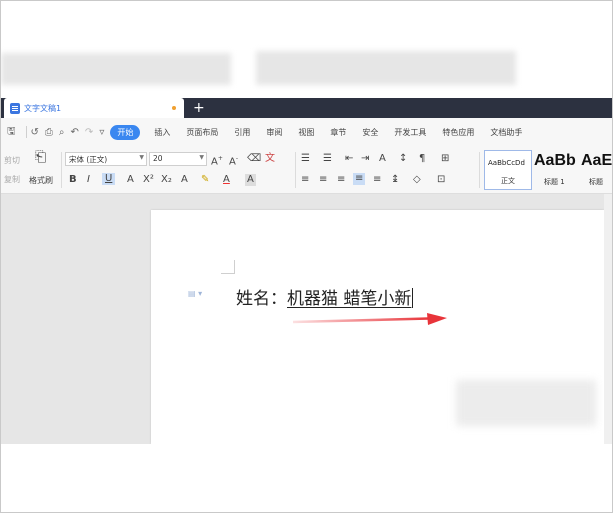  What do you see at coordinates (41, 180) in the screenshot?
I see `format-painter-button: 格式刷` at bounding box center [41, 180].